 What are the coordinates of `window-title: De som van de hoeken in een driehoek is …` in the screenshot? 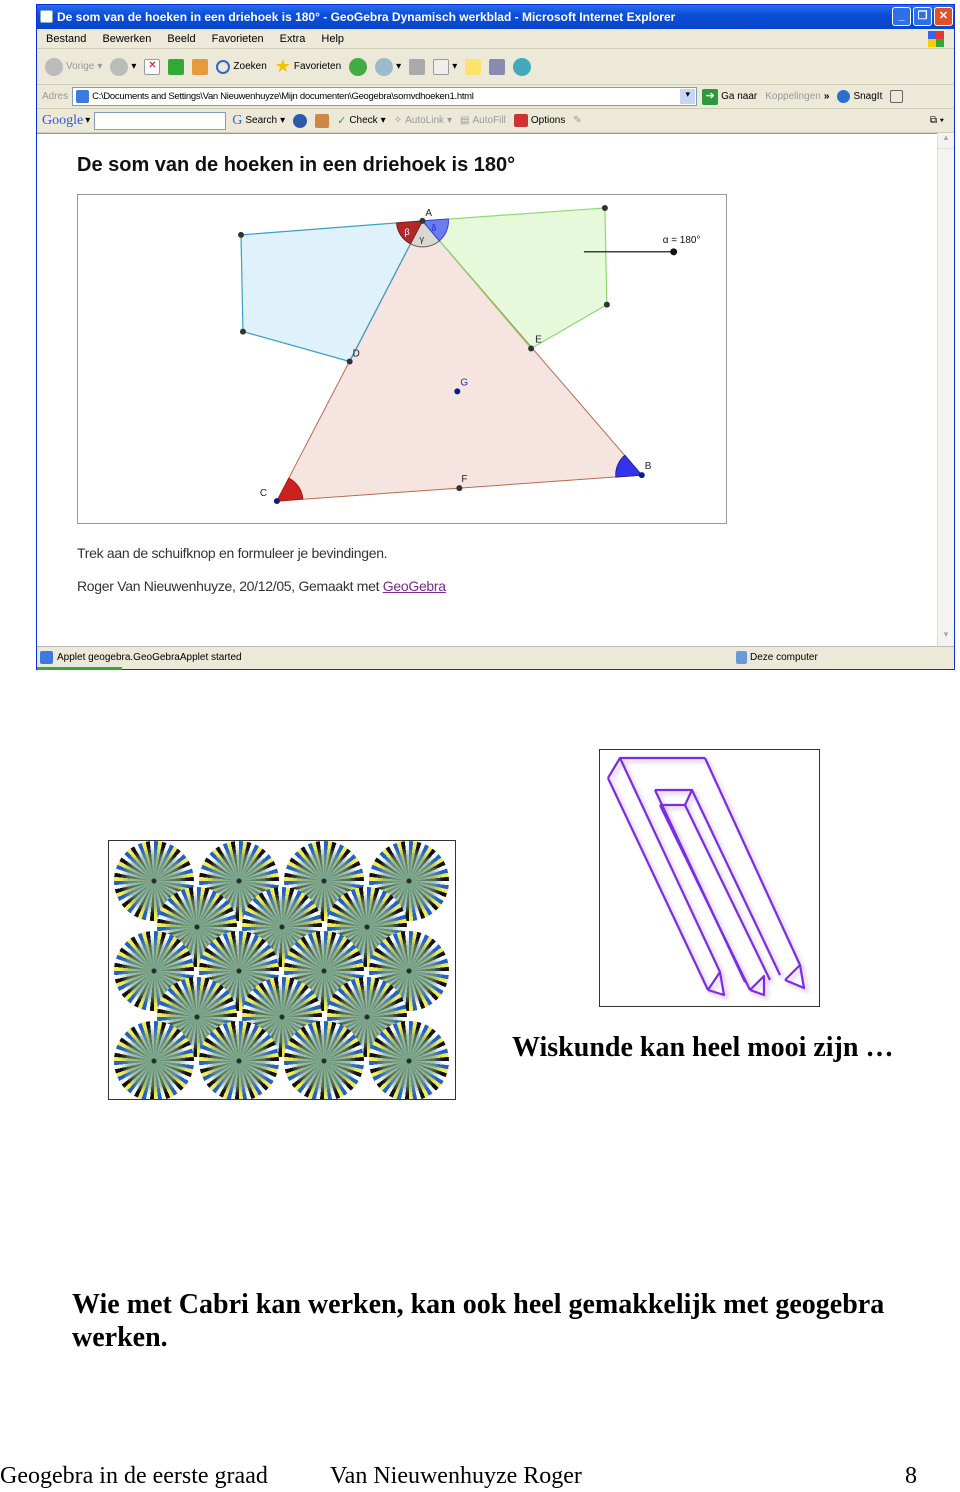 It's located at (366, 17).